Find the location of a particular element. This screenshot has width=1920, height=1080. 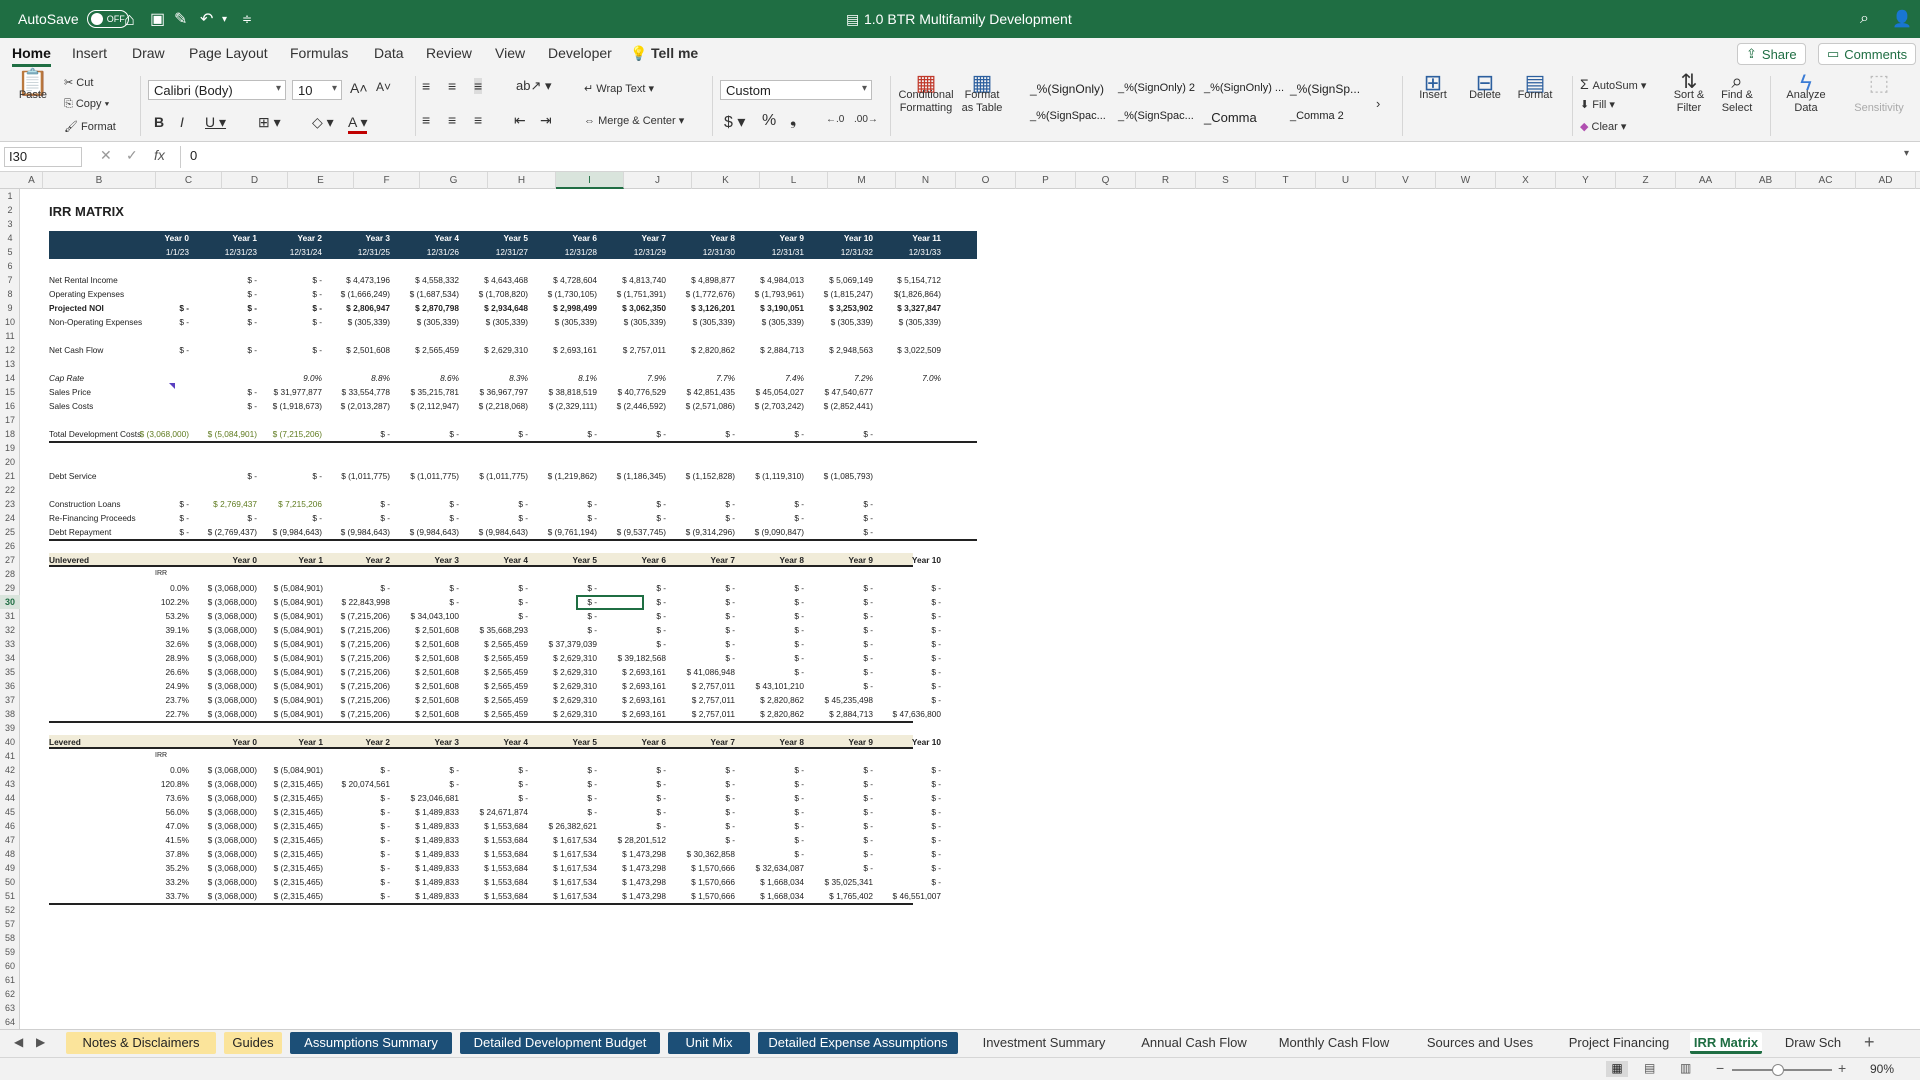

style-cell: _%(SignOnly) is located at coordinates (1067, 89).